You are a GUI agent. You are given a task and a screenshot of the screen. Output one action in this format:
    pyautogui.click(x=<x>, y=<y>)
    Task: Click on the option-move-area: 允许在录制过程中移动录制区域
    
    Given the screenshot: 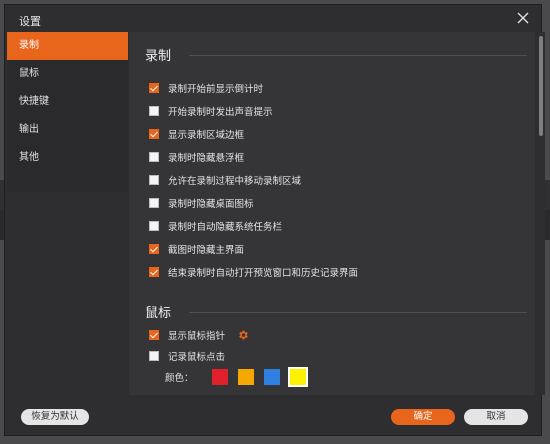 What is the action you would take?
    pyautogui.click(x=225, y=180)
    